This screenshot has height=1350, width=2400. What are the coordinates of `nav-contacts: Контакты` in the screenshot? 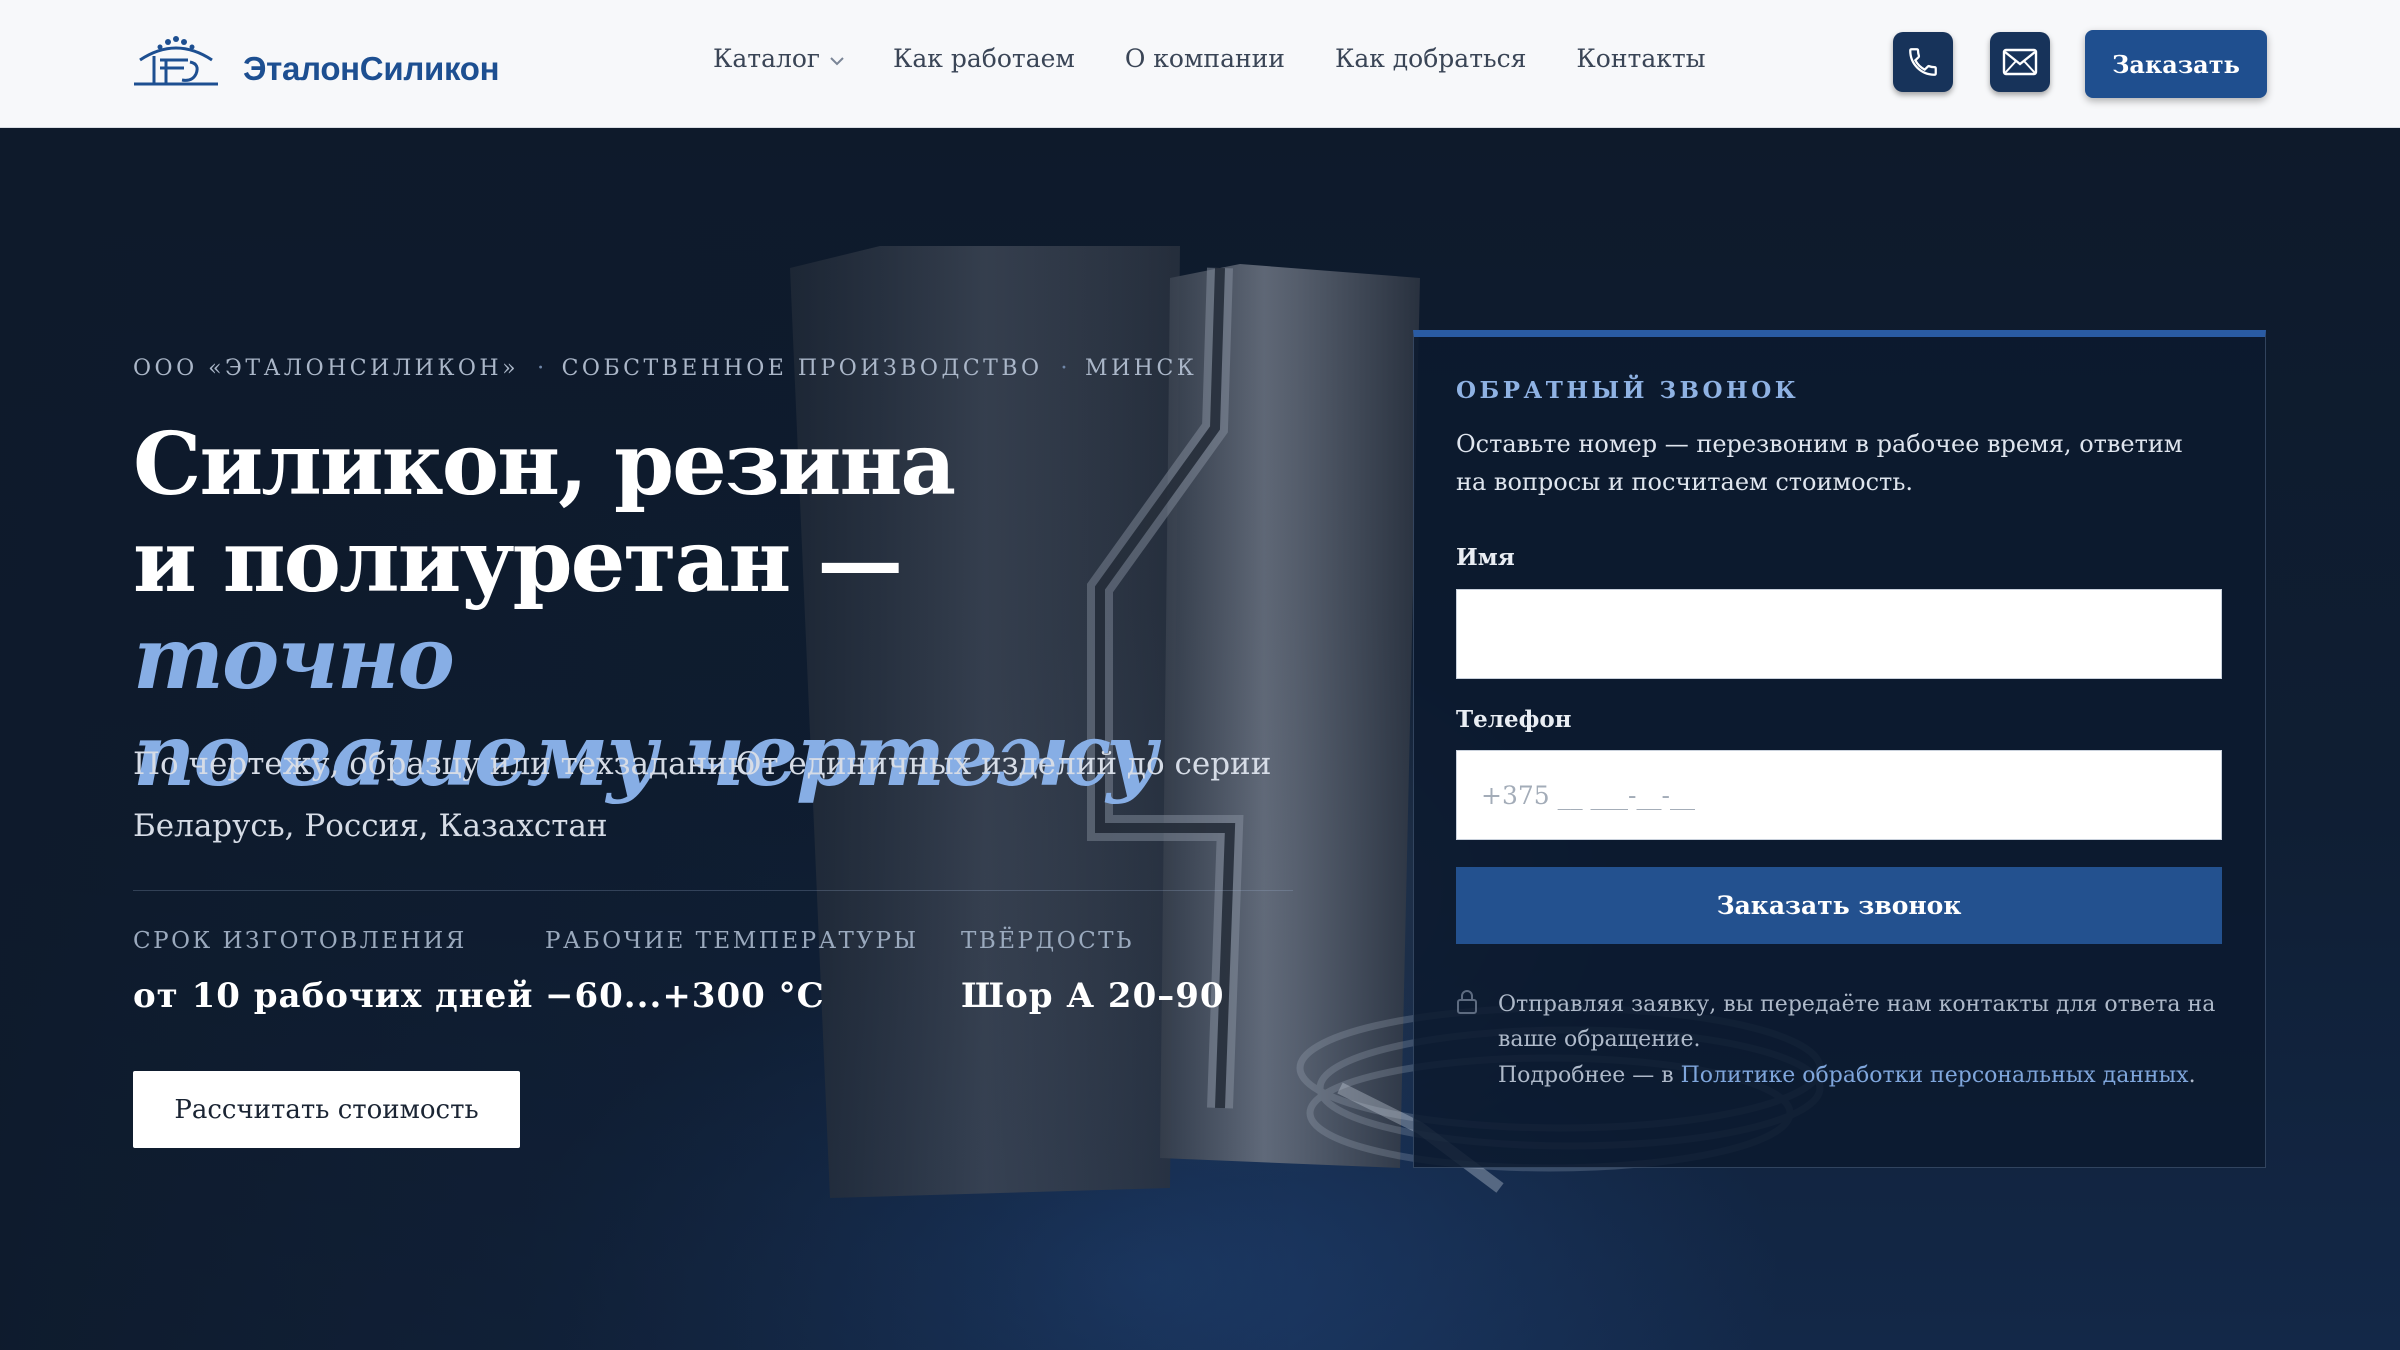 It's located at (1640, 58).